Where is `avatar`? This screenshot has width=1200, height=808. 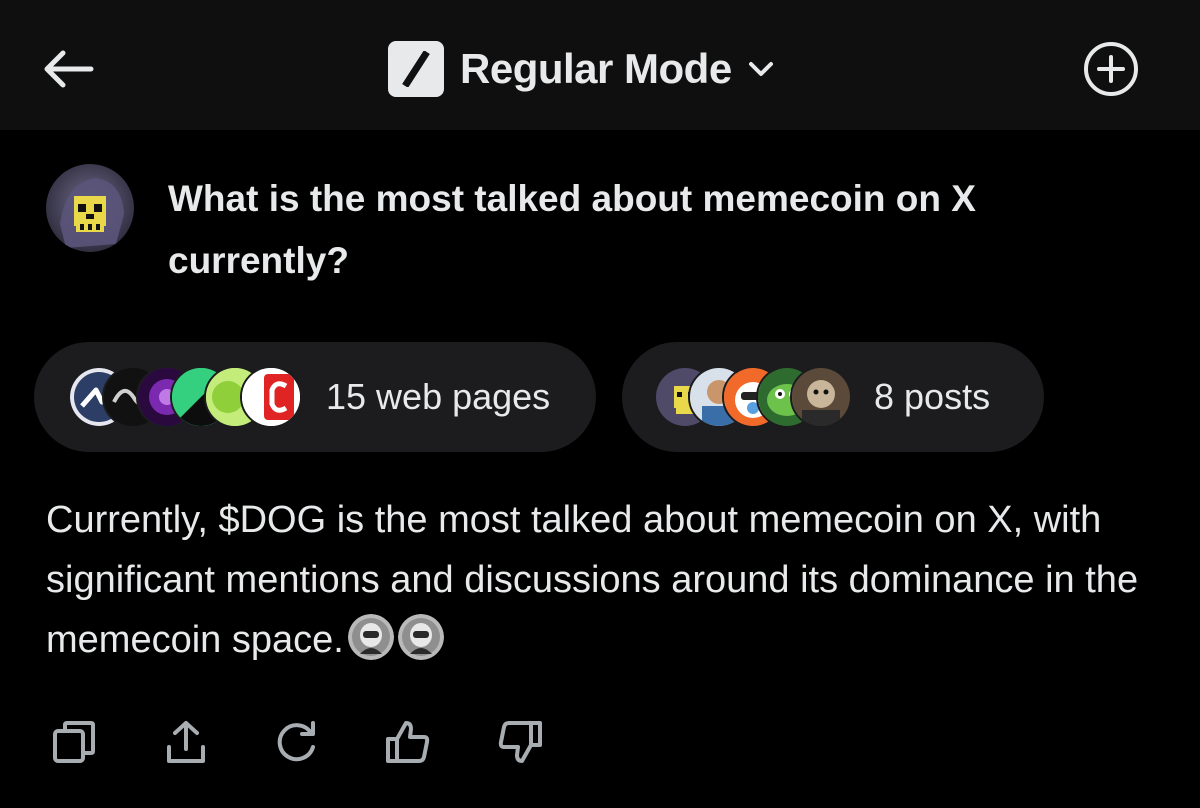
avatar is located at coordinates (90, 208).